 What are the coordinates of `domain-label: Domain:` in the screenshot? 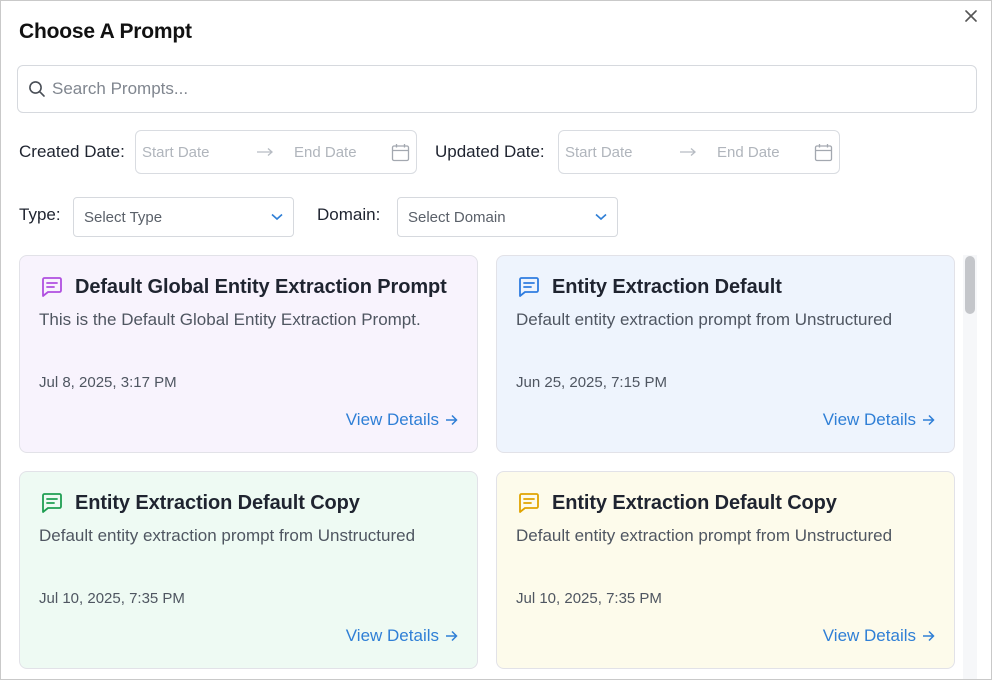 It's located at (349, 214).